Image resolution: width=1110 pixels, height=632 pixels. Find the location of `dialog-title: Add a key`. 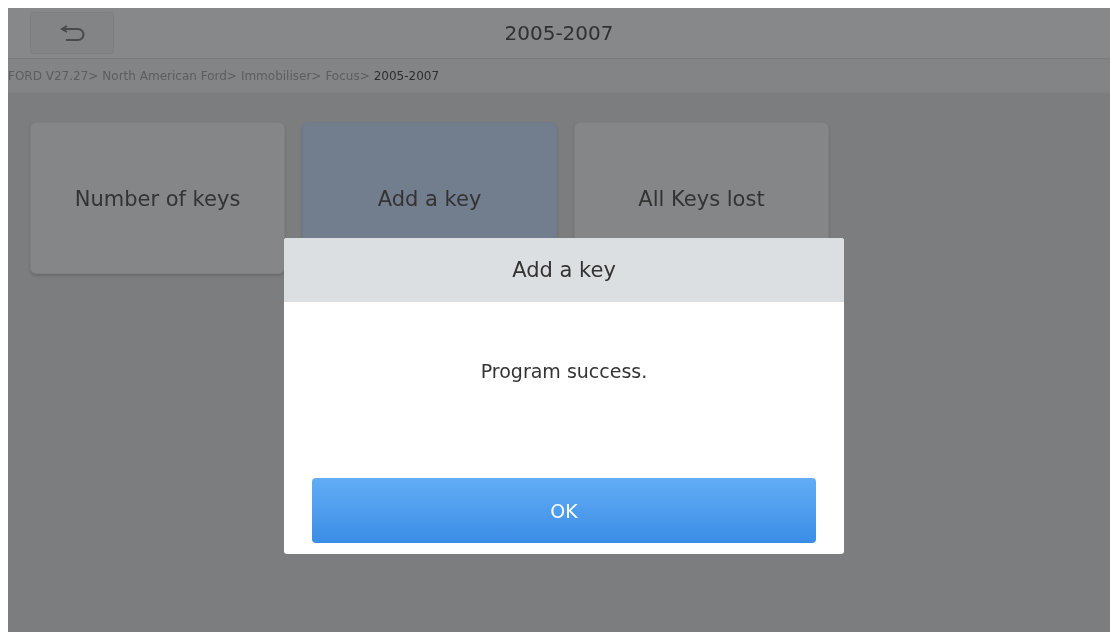

dialog-title: Add a key is located at coordinates (564, 270).